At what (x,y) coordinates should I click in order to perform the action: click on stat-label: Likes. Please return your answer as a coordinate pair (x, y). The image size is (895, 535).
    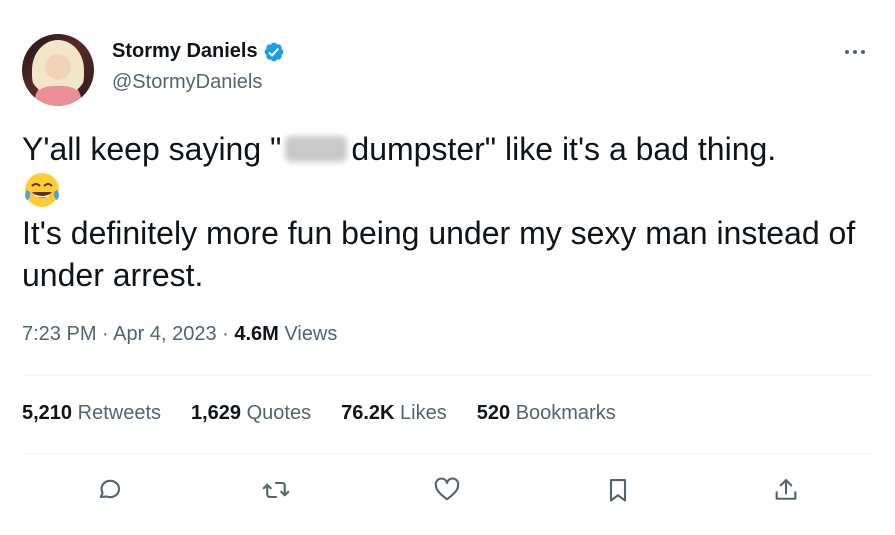
    Looking at the image, I should click on (423, 413).